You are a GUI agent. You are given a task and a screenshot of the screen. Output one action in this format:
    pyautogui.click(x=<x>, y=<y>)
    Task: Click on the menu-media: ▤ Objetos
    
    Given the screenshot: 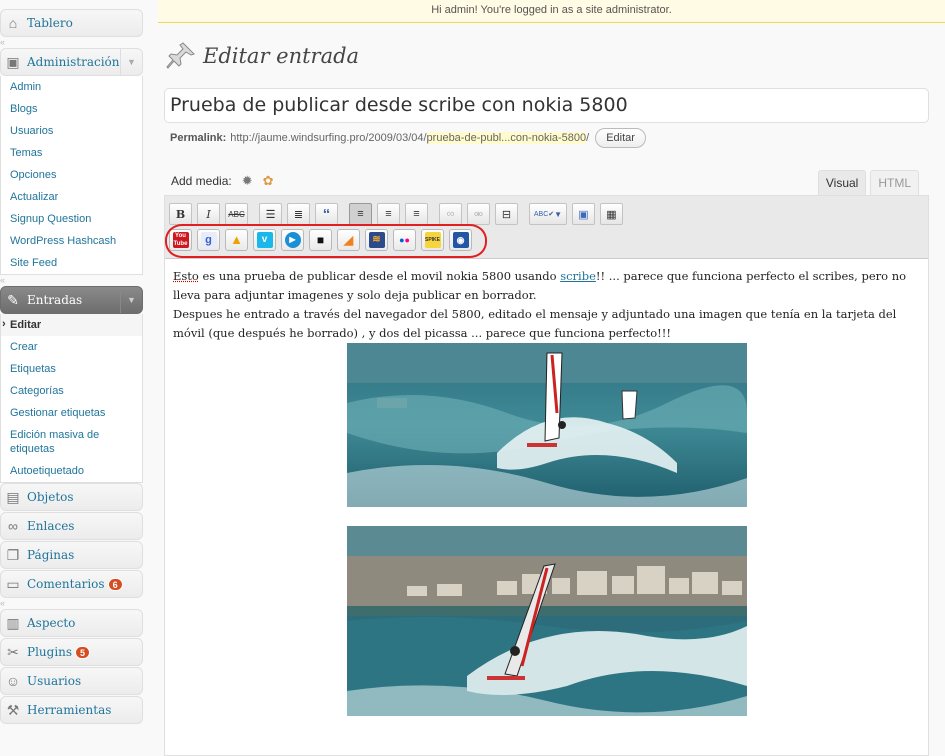 What is the action you would take?
    pyautogui.click(x=71, y=497)
    